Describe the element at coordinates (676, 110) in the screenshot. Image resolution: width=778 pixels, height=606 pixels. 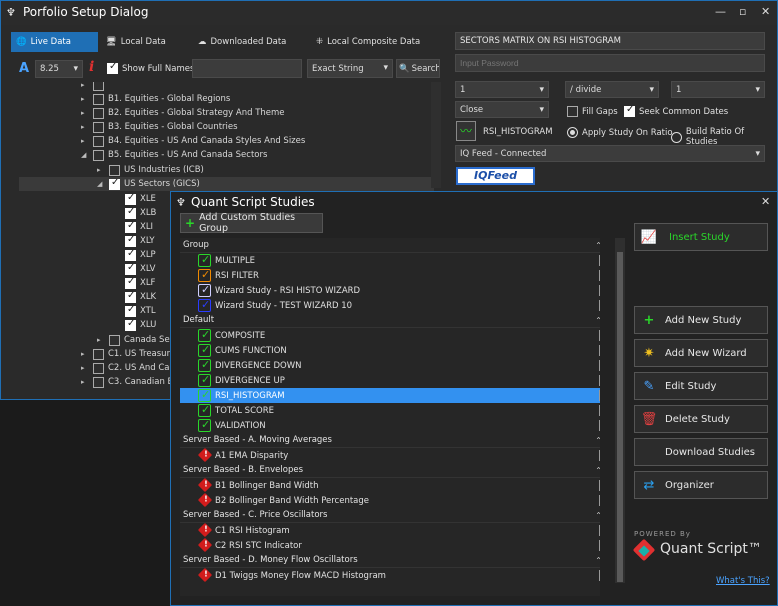
I see `seek-common-dates-option: Seek Common Dates` at that location.